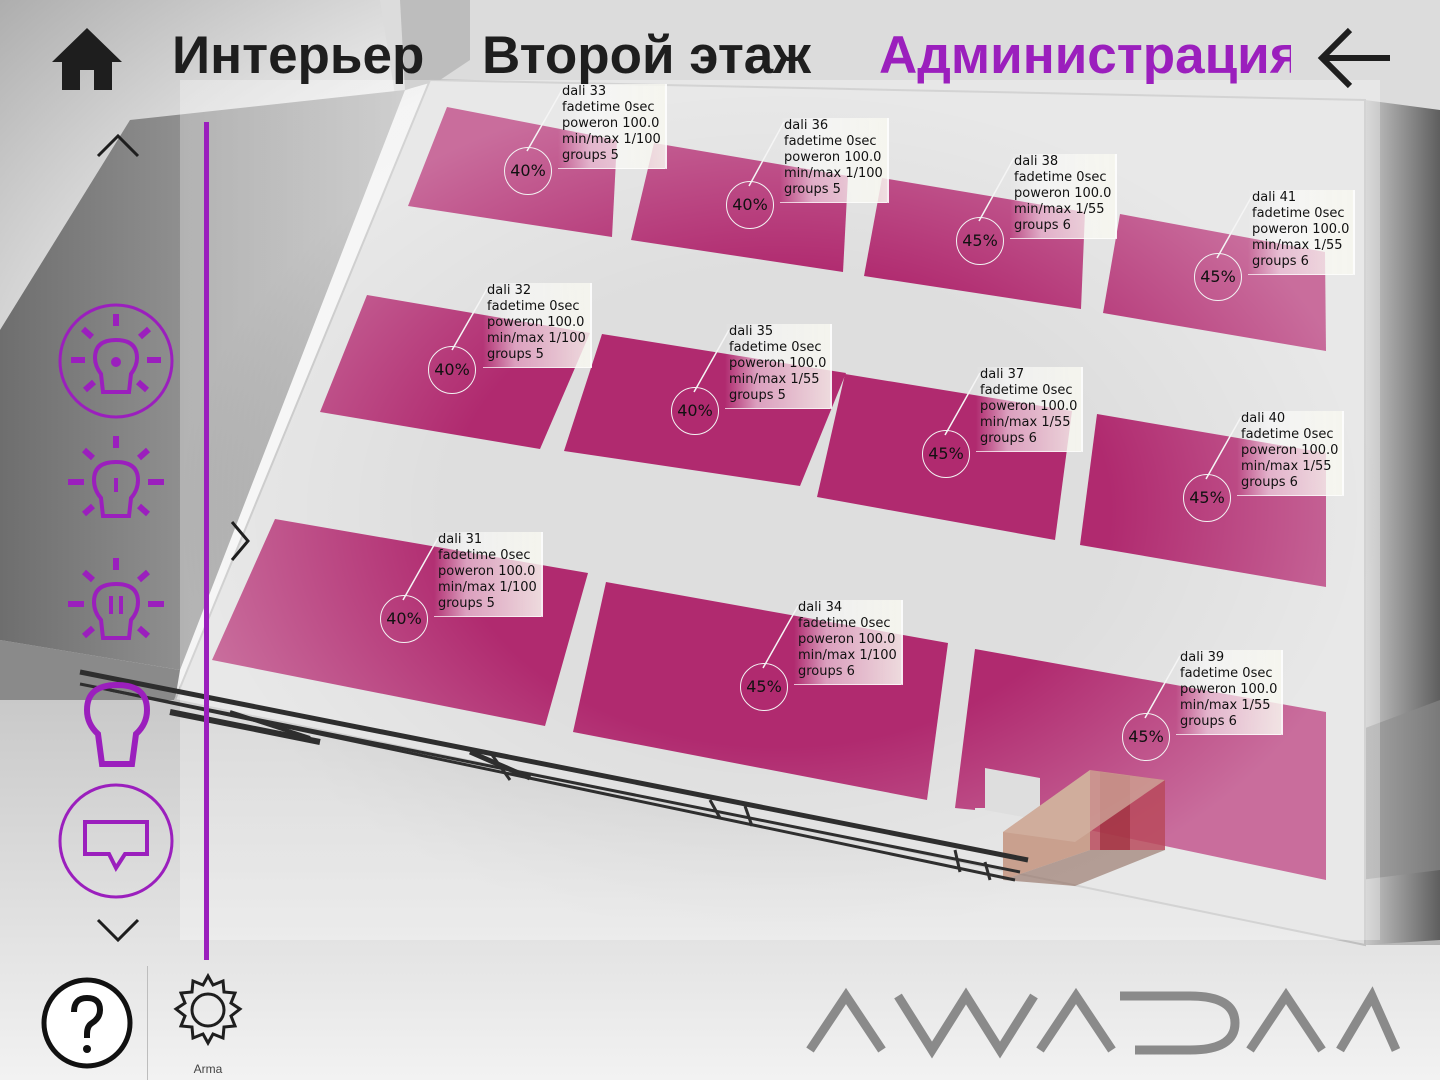 This screenshot has width=1440, height=1080. I want to click on gear-icon, so click(208, 1009).